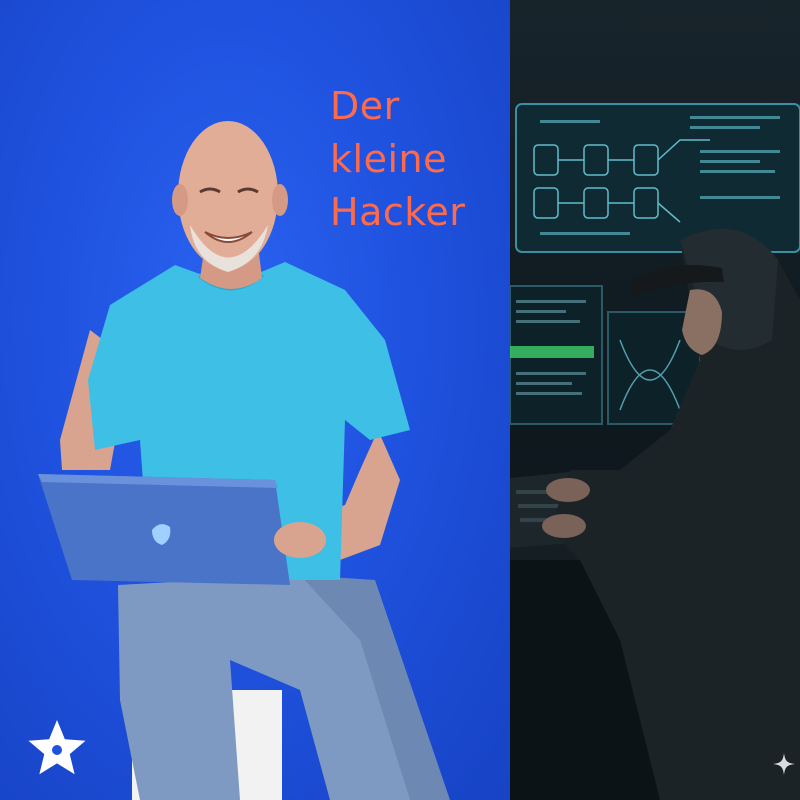 The image size is (800, 800). What do you see at coordinates (365, 106) in the screenshot?
I see `headline-line-1: Der` at bounding box center [365, 106].